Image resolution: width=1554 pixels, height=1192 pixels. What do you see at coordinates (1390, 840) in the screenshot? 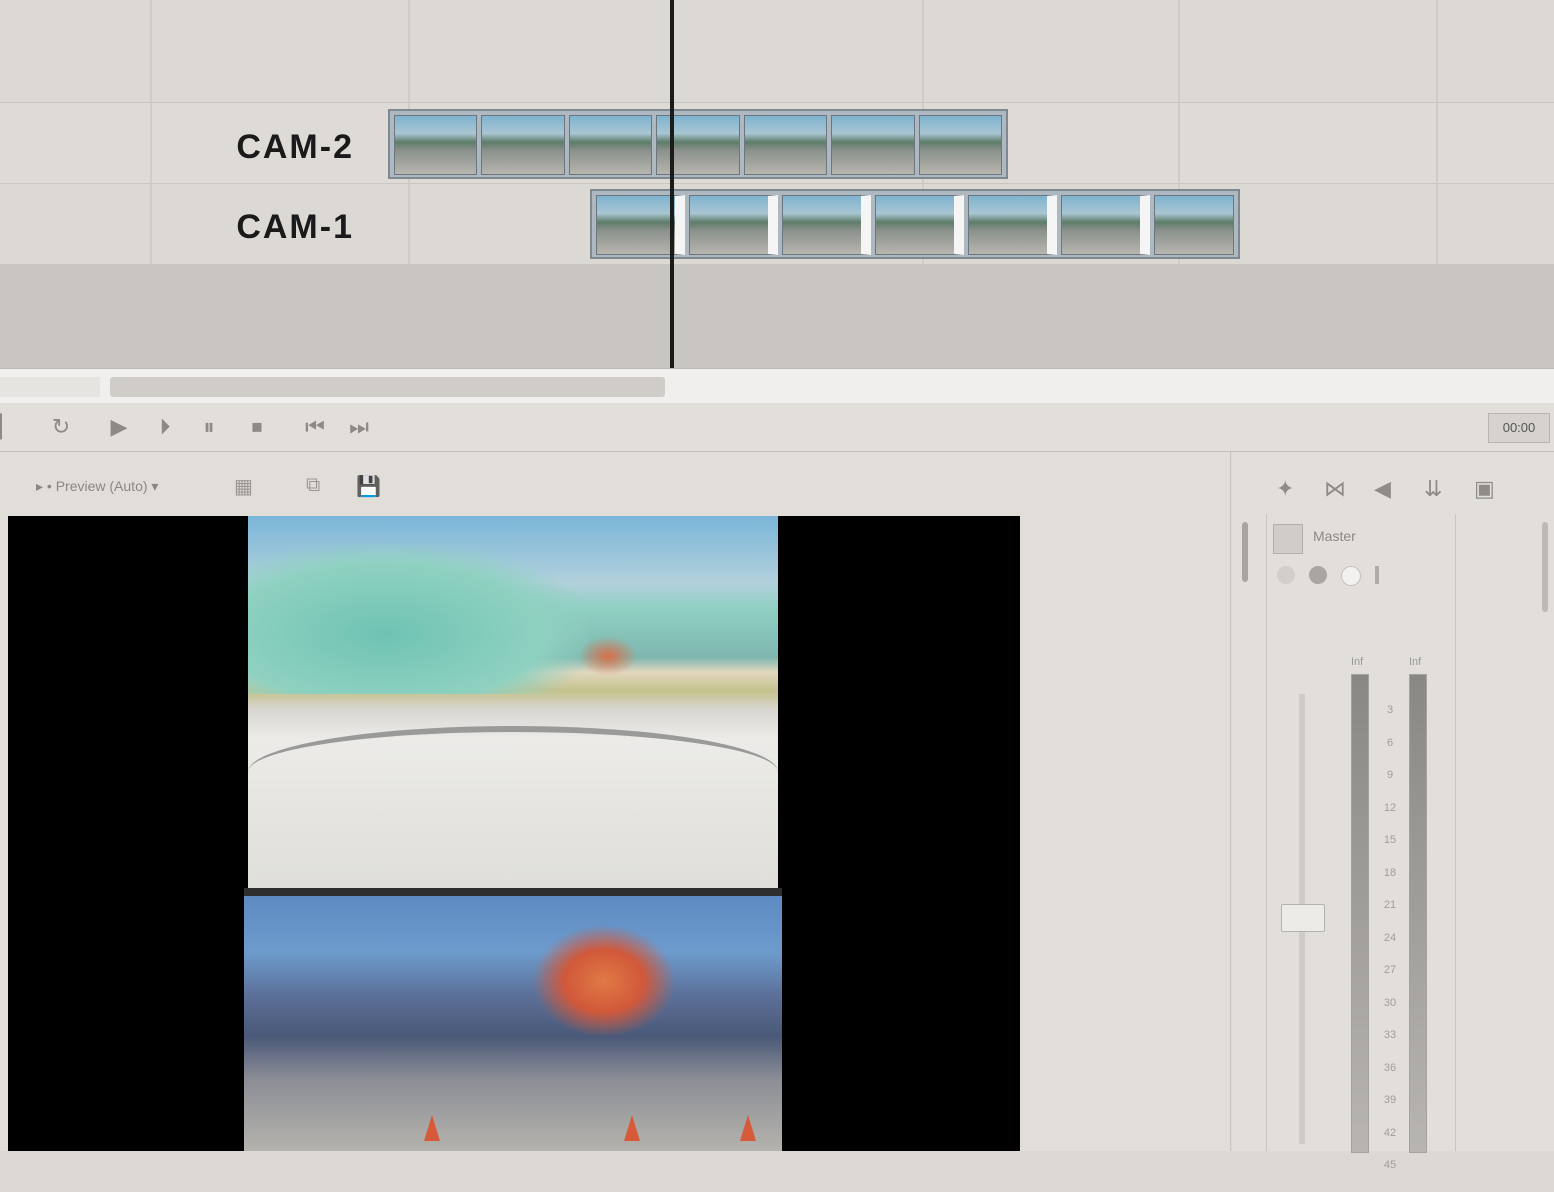
I see `db-tick: 15` at bounding box center [1390, 840].